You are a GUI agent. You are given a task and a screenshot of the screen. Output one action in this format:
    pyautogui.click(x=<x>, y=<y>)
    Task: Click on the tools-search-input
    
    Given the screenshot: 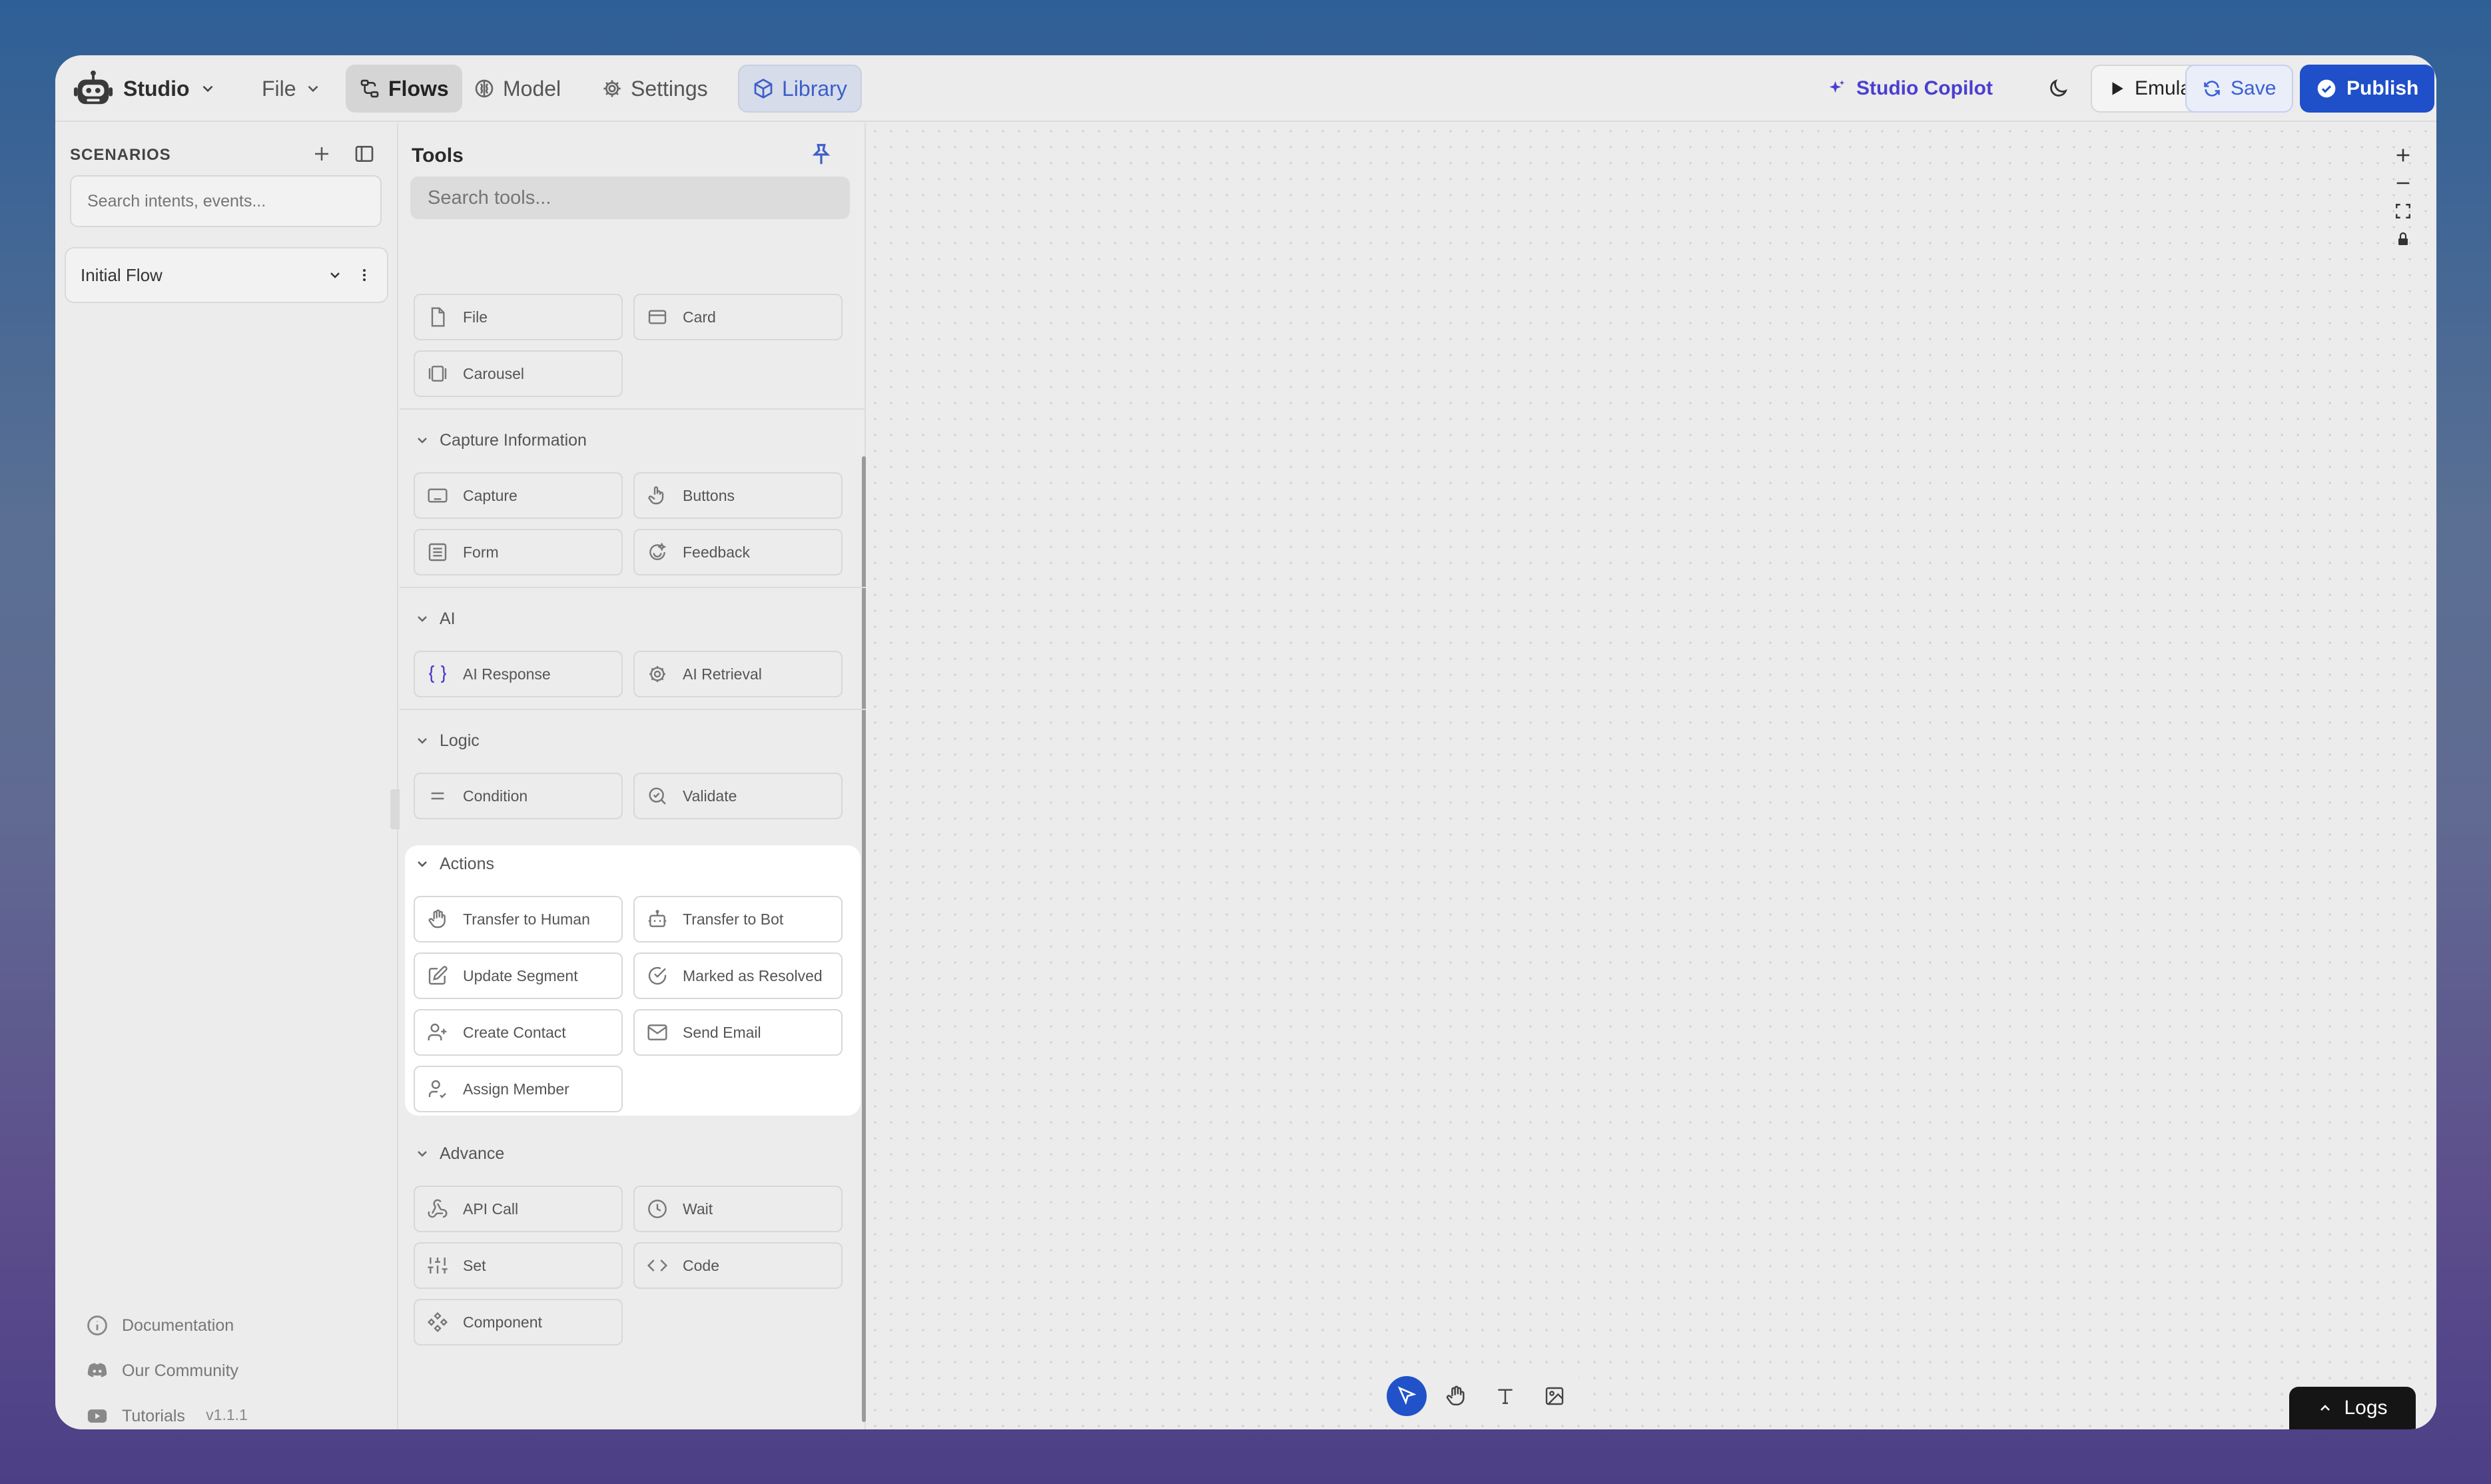 What is the action you would take?
    pyautogui.click(x=630, y=198)
    